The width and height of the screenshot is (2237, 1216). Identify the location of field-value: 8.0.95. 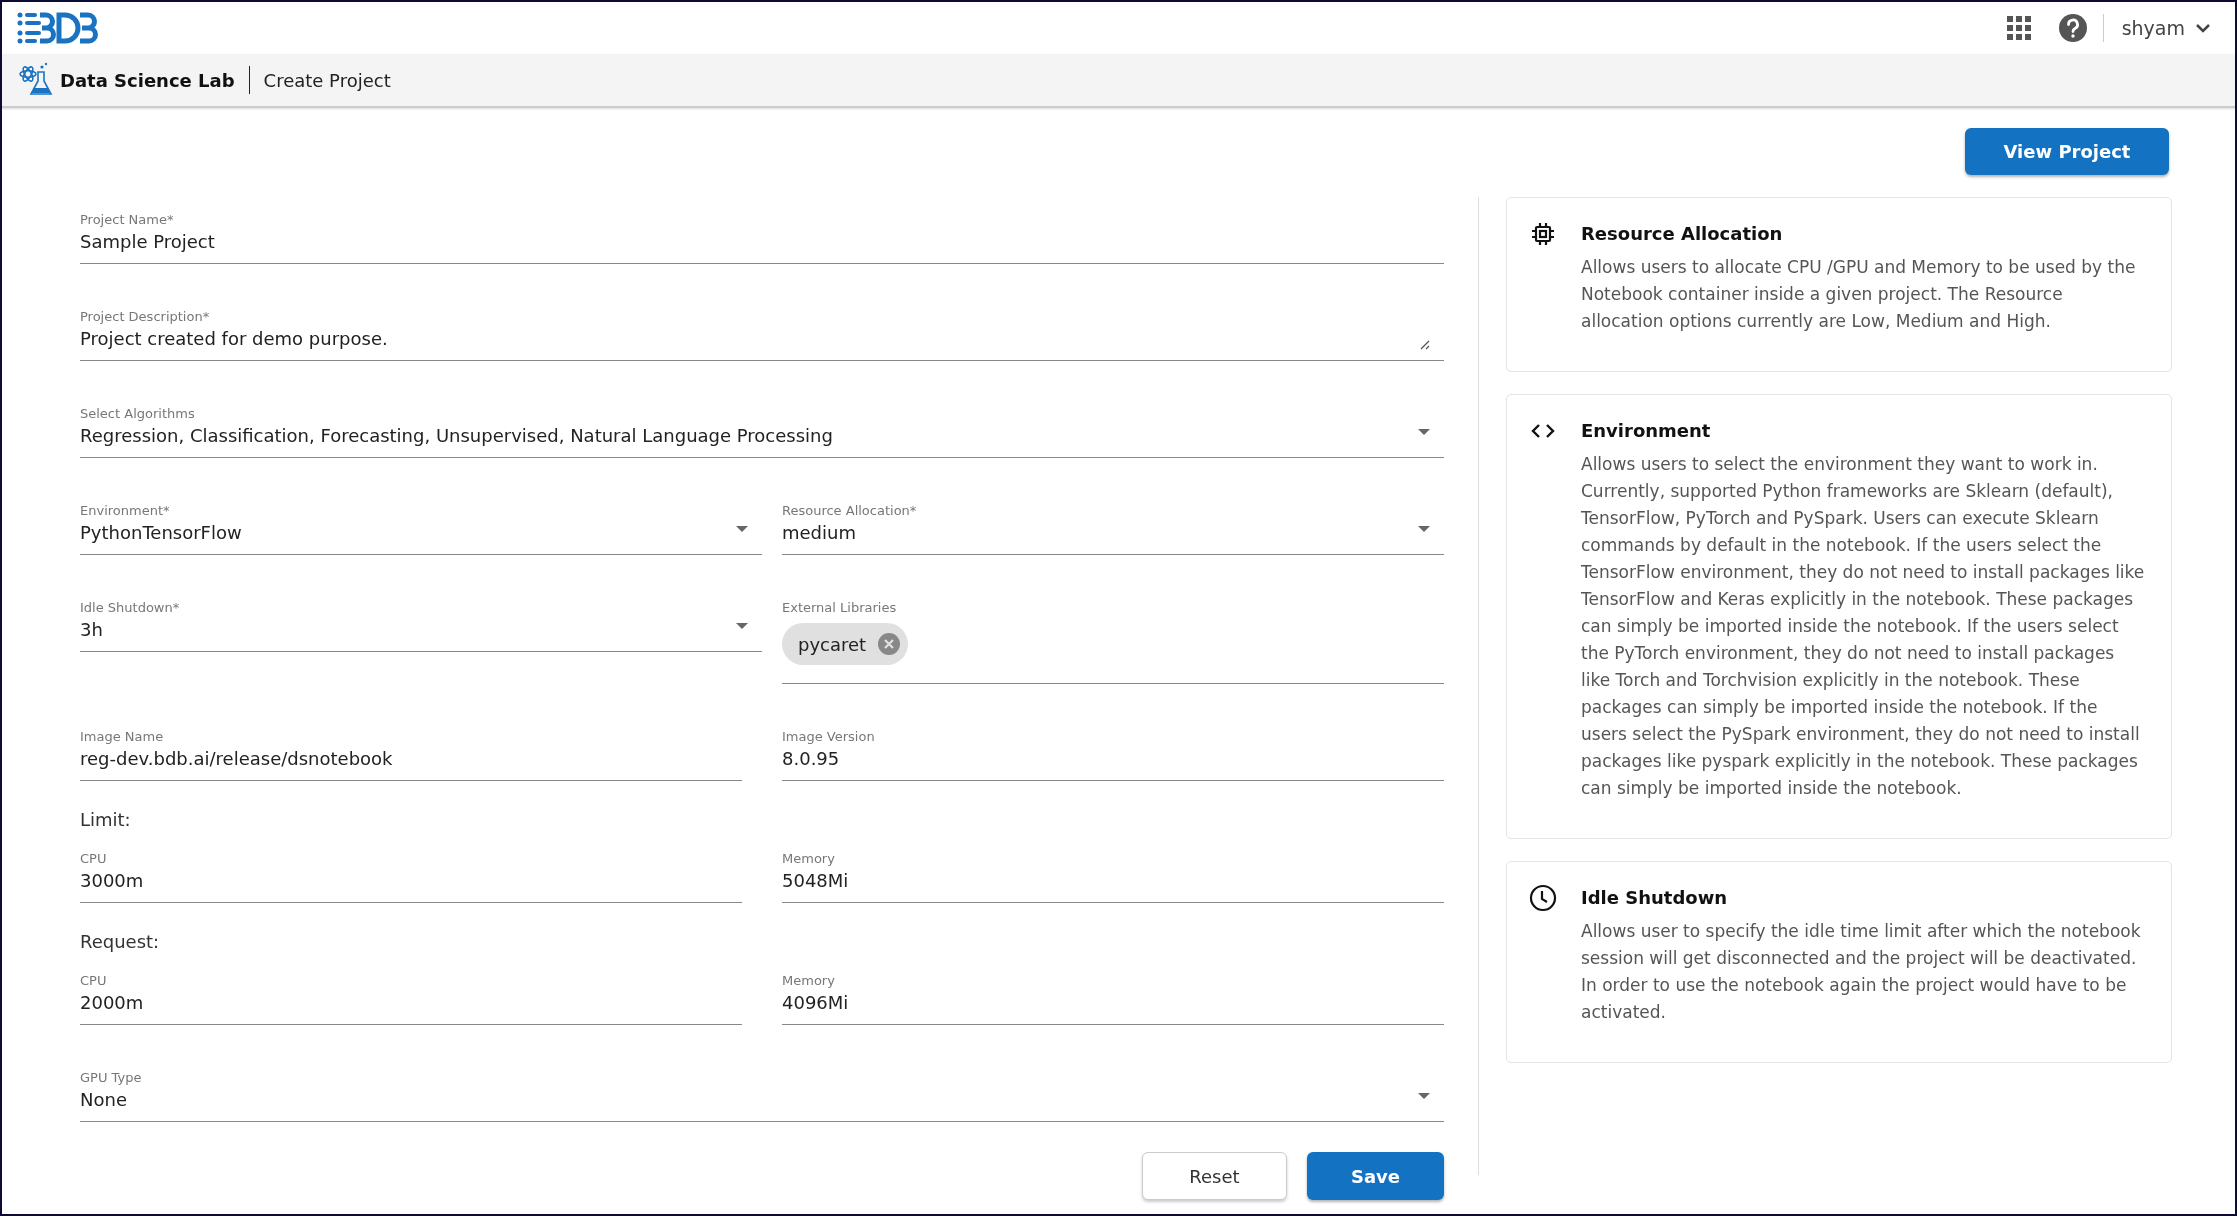
(811, 759).